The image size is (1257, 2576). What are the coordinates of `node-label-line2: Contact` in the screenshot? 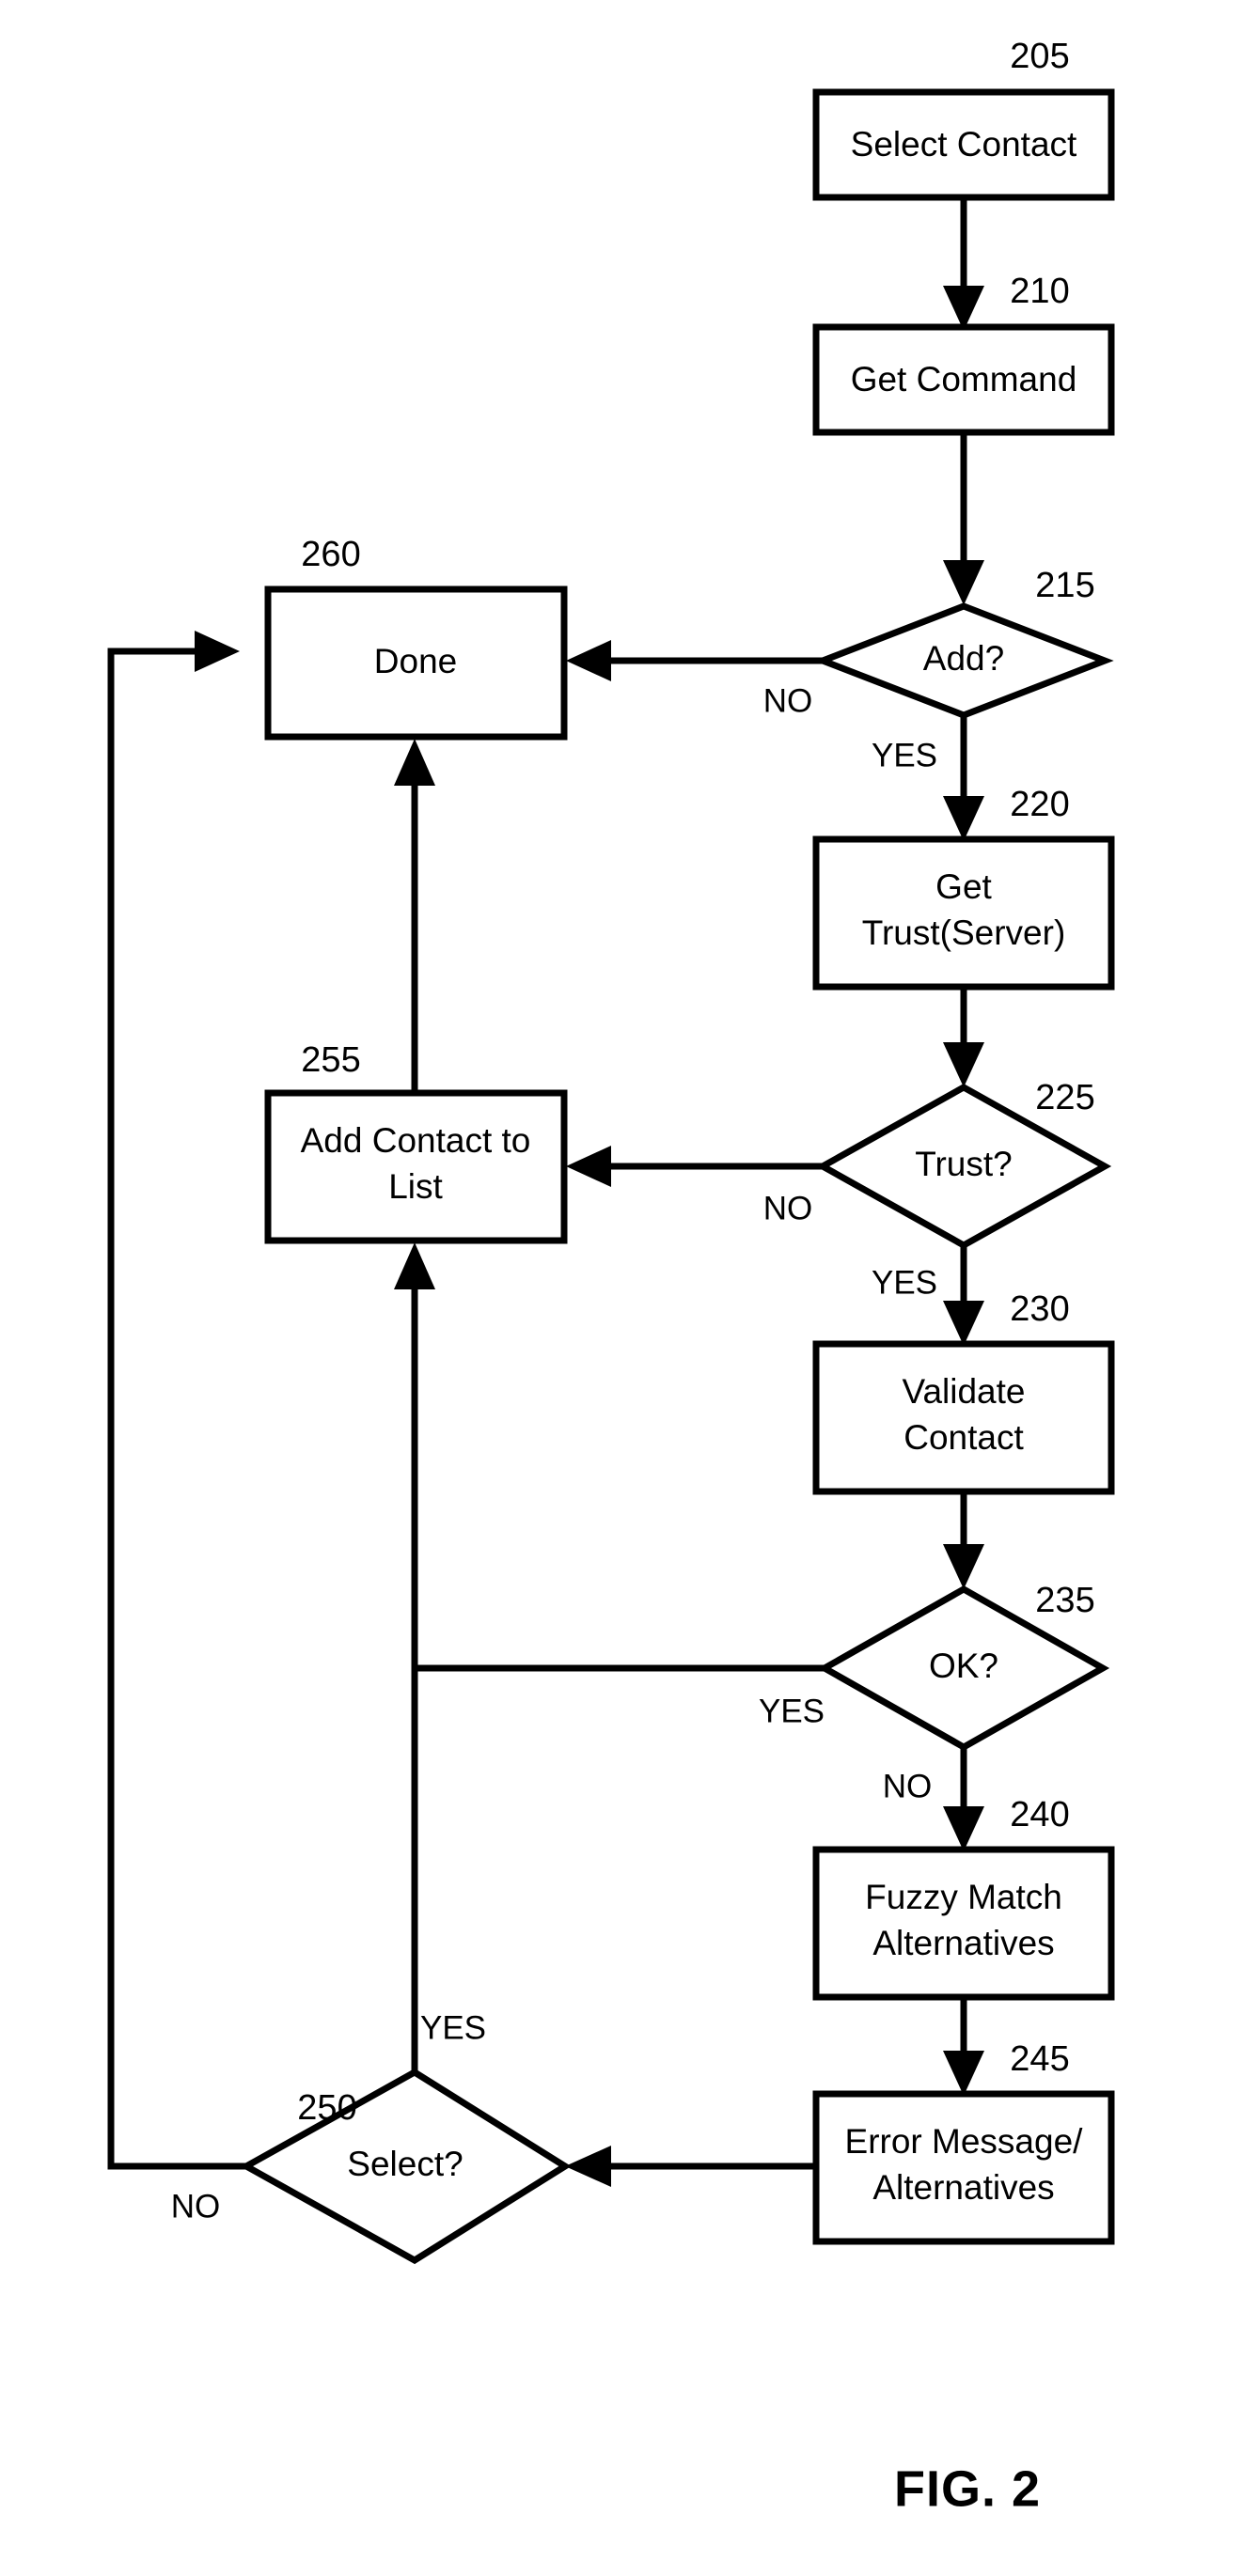 It's located at (963, 1437).